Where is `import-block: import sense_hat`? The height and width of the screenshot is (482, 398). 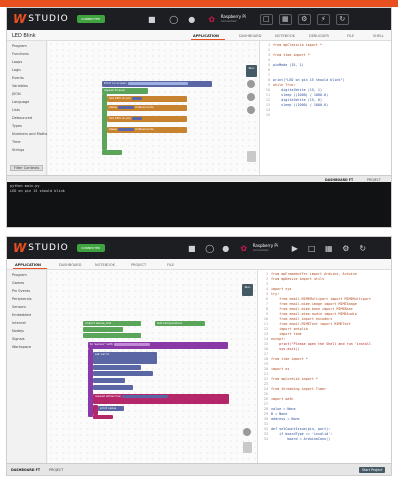 import-block: import sense_hat is located at coordinates (112, 323).